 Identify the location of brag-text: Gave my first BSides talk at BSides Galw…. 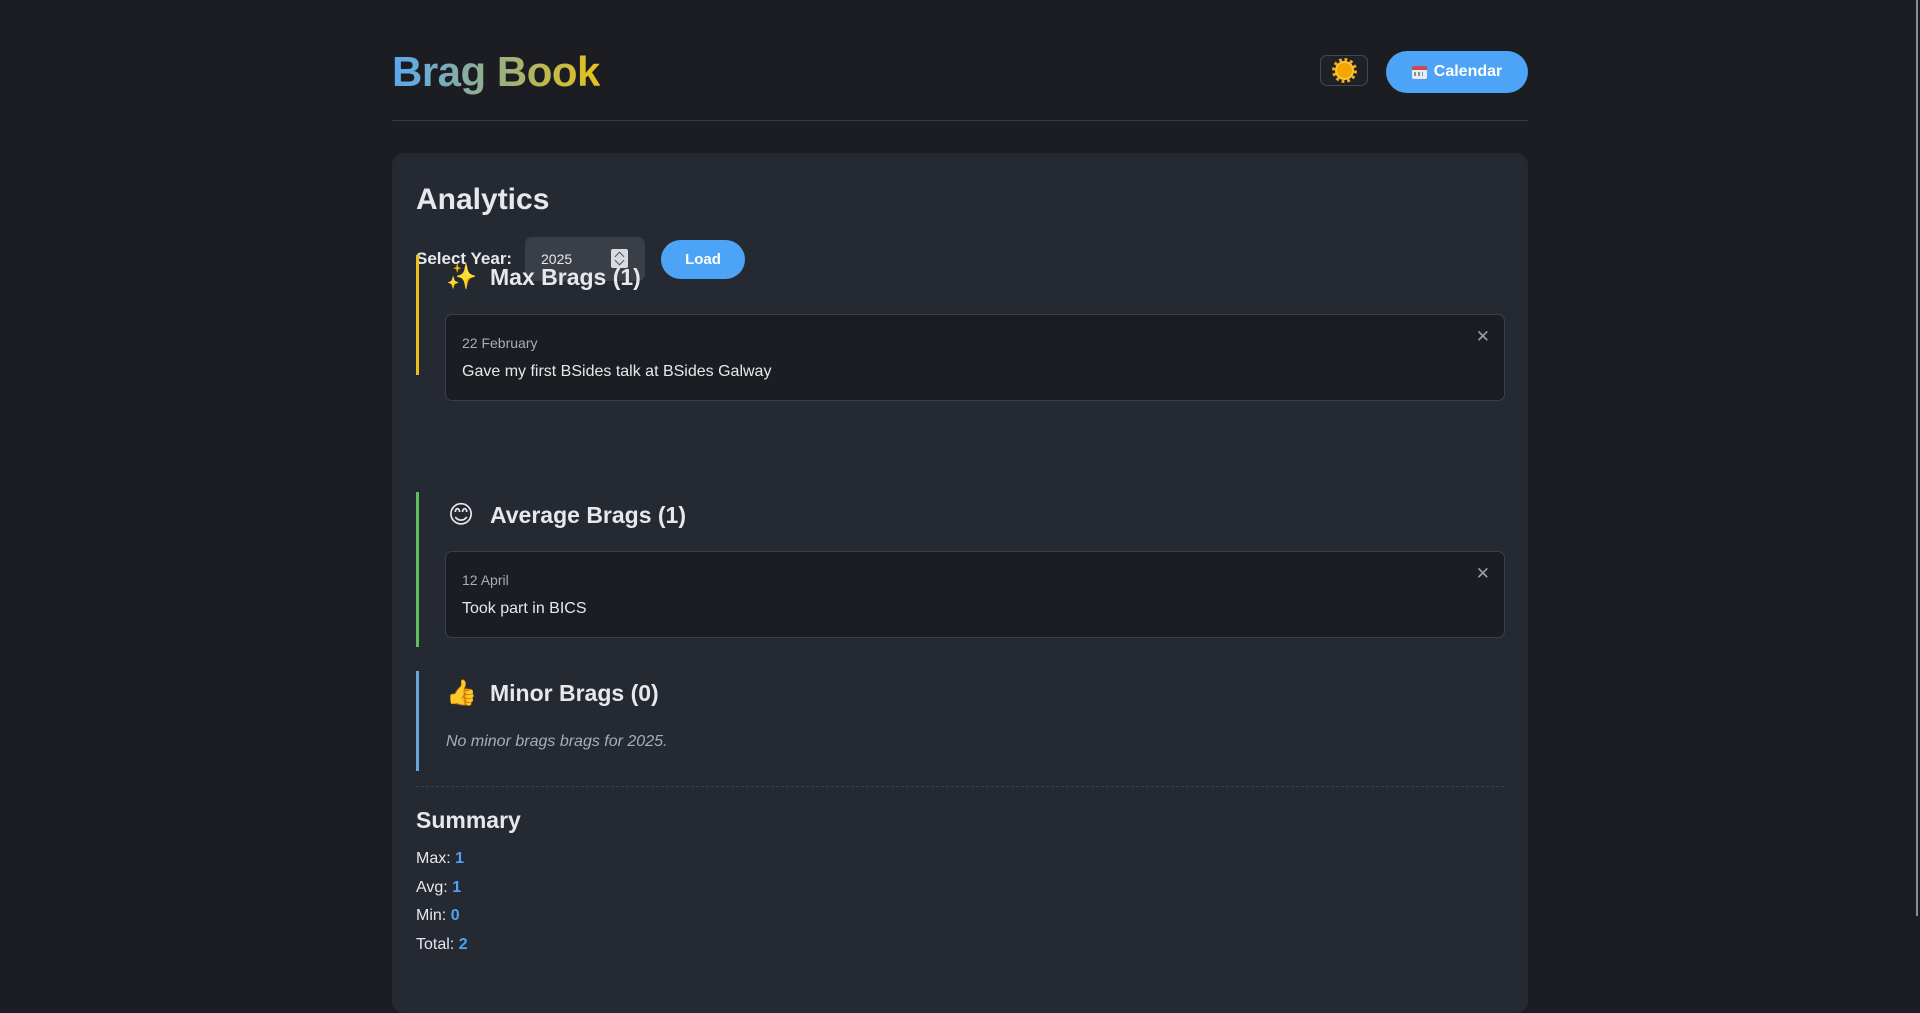
(617, 371).